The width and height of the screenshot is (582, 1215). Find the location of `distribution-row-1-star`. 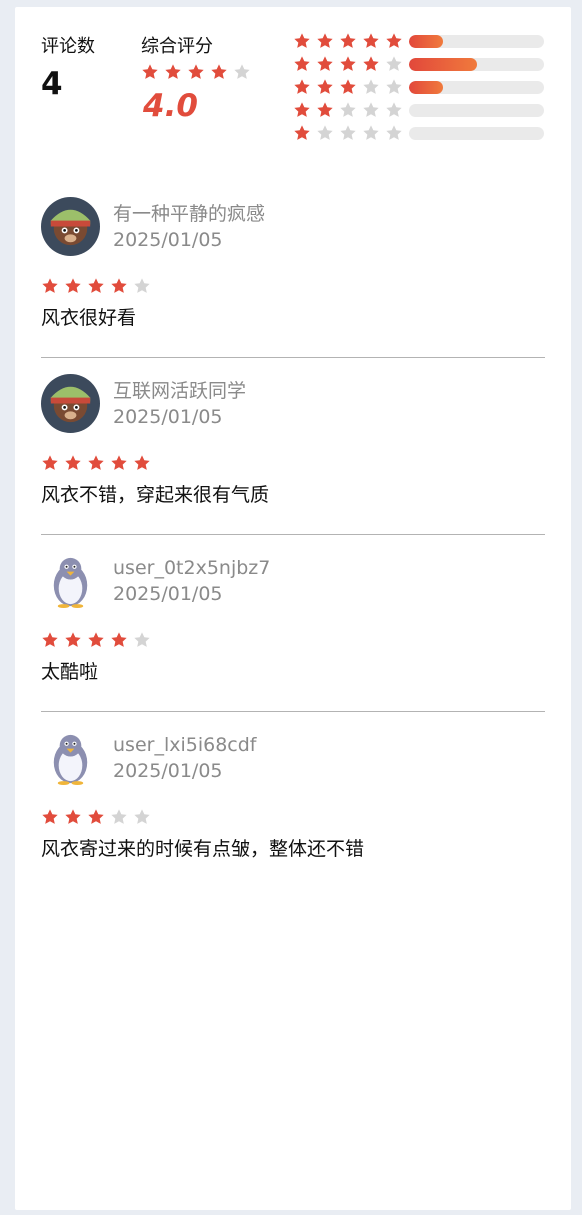

distribution-row-1-star is located at coordinates (419, 135).